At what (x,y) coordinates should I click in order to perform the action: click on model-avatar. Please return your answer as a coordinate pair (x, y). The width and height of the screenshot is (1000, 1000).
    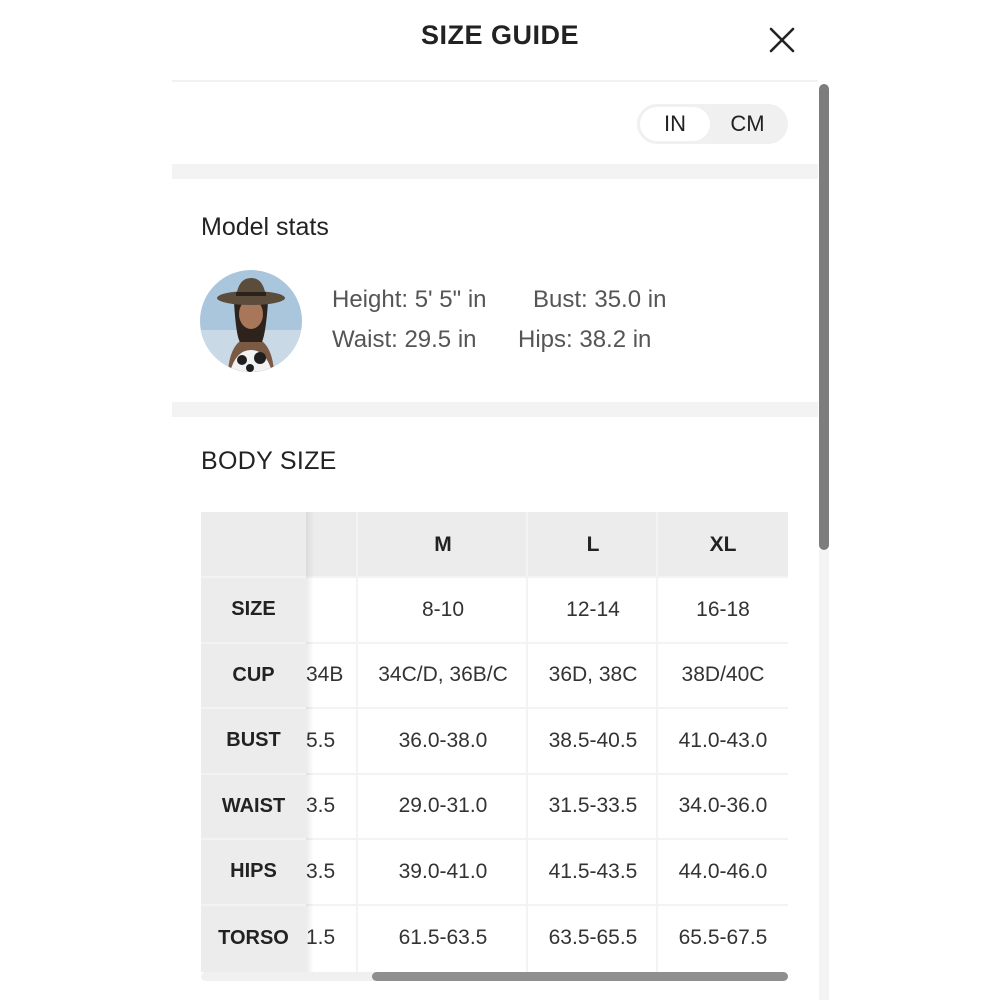
    Looking at the image, I should click on (251, 321).